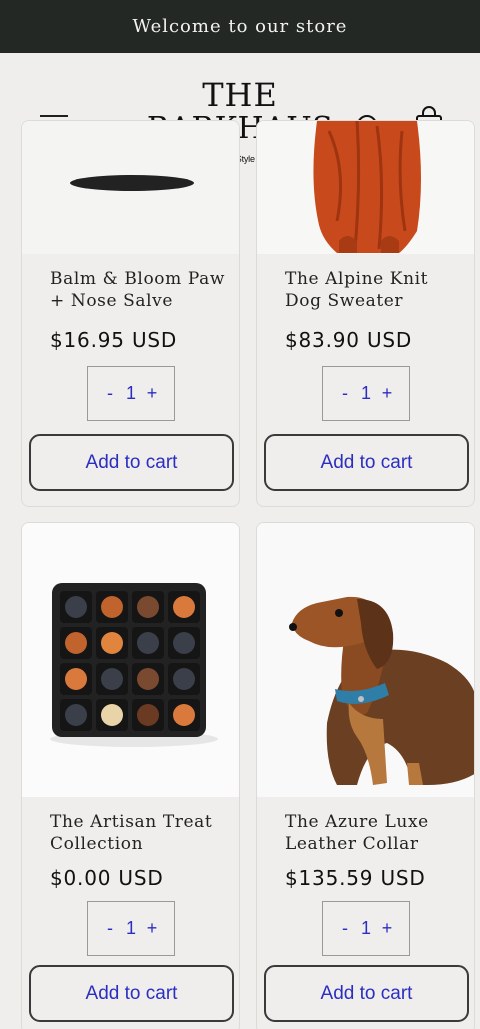 The image size is (480, 1029). I want to click on announcement-text: Welcome to our store, so click(240, 26).